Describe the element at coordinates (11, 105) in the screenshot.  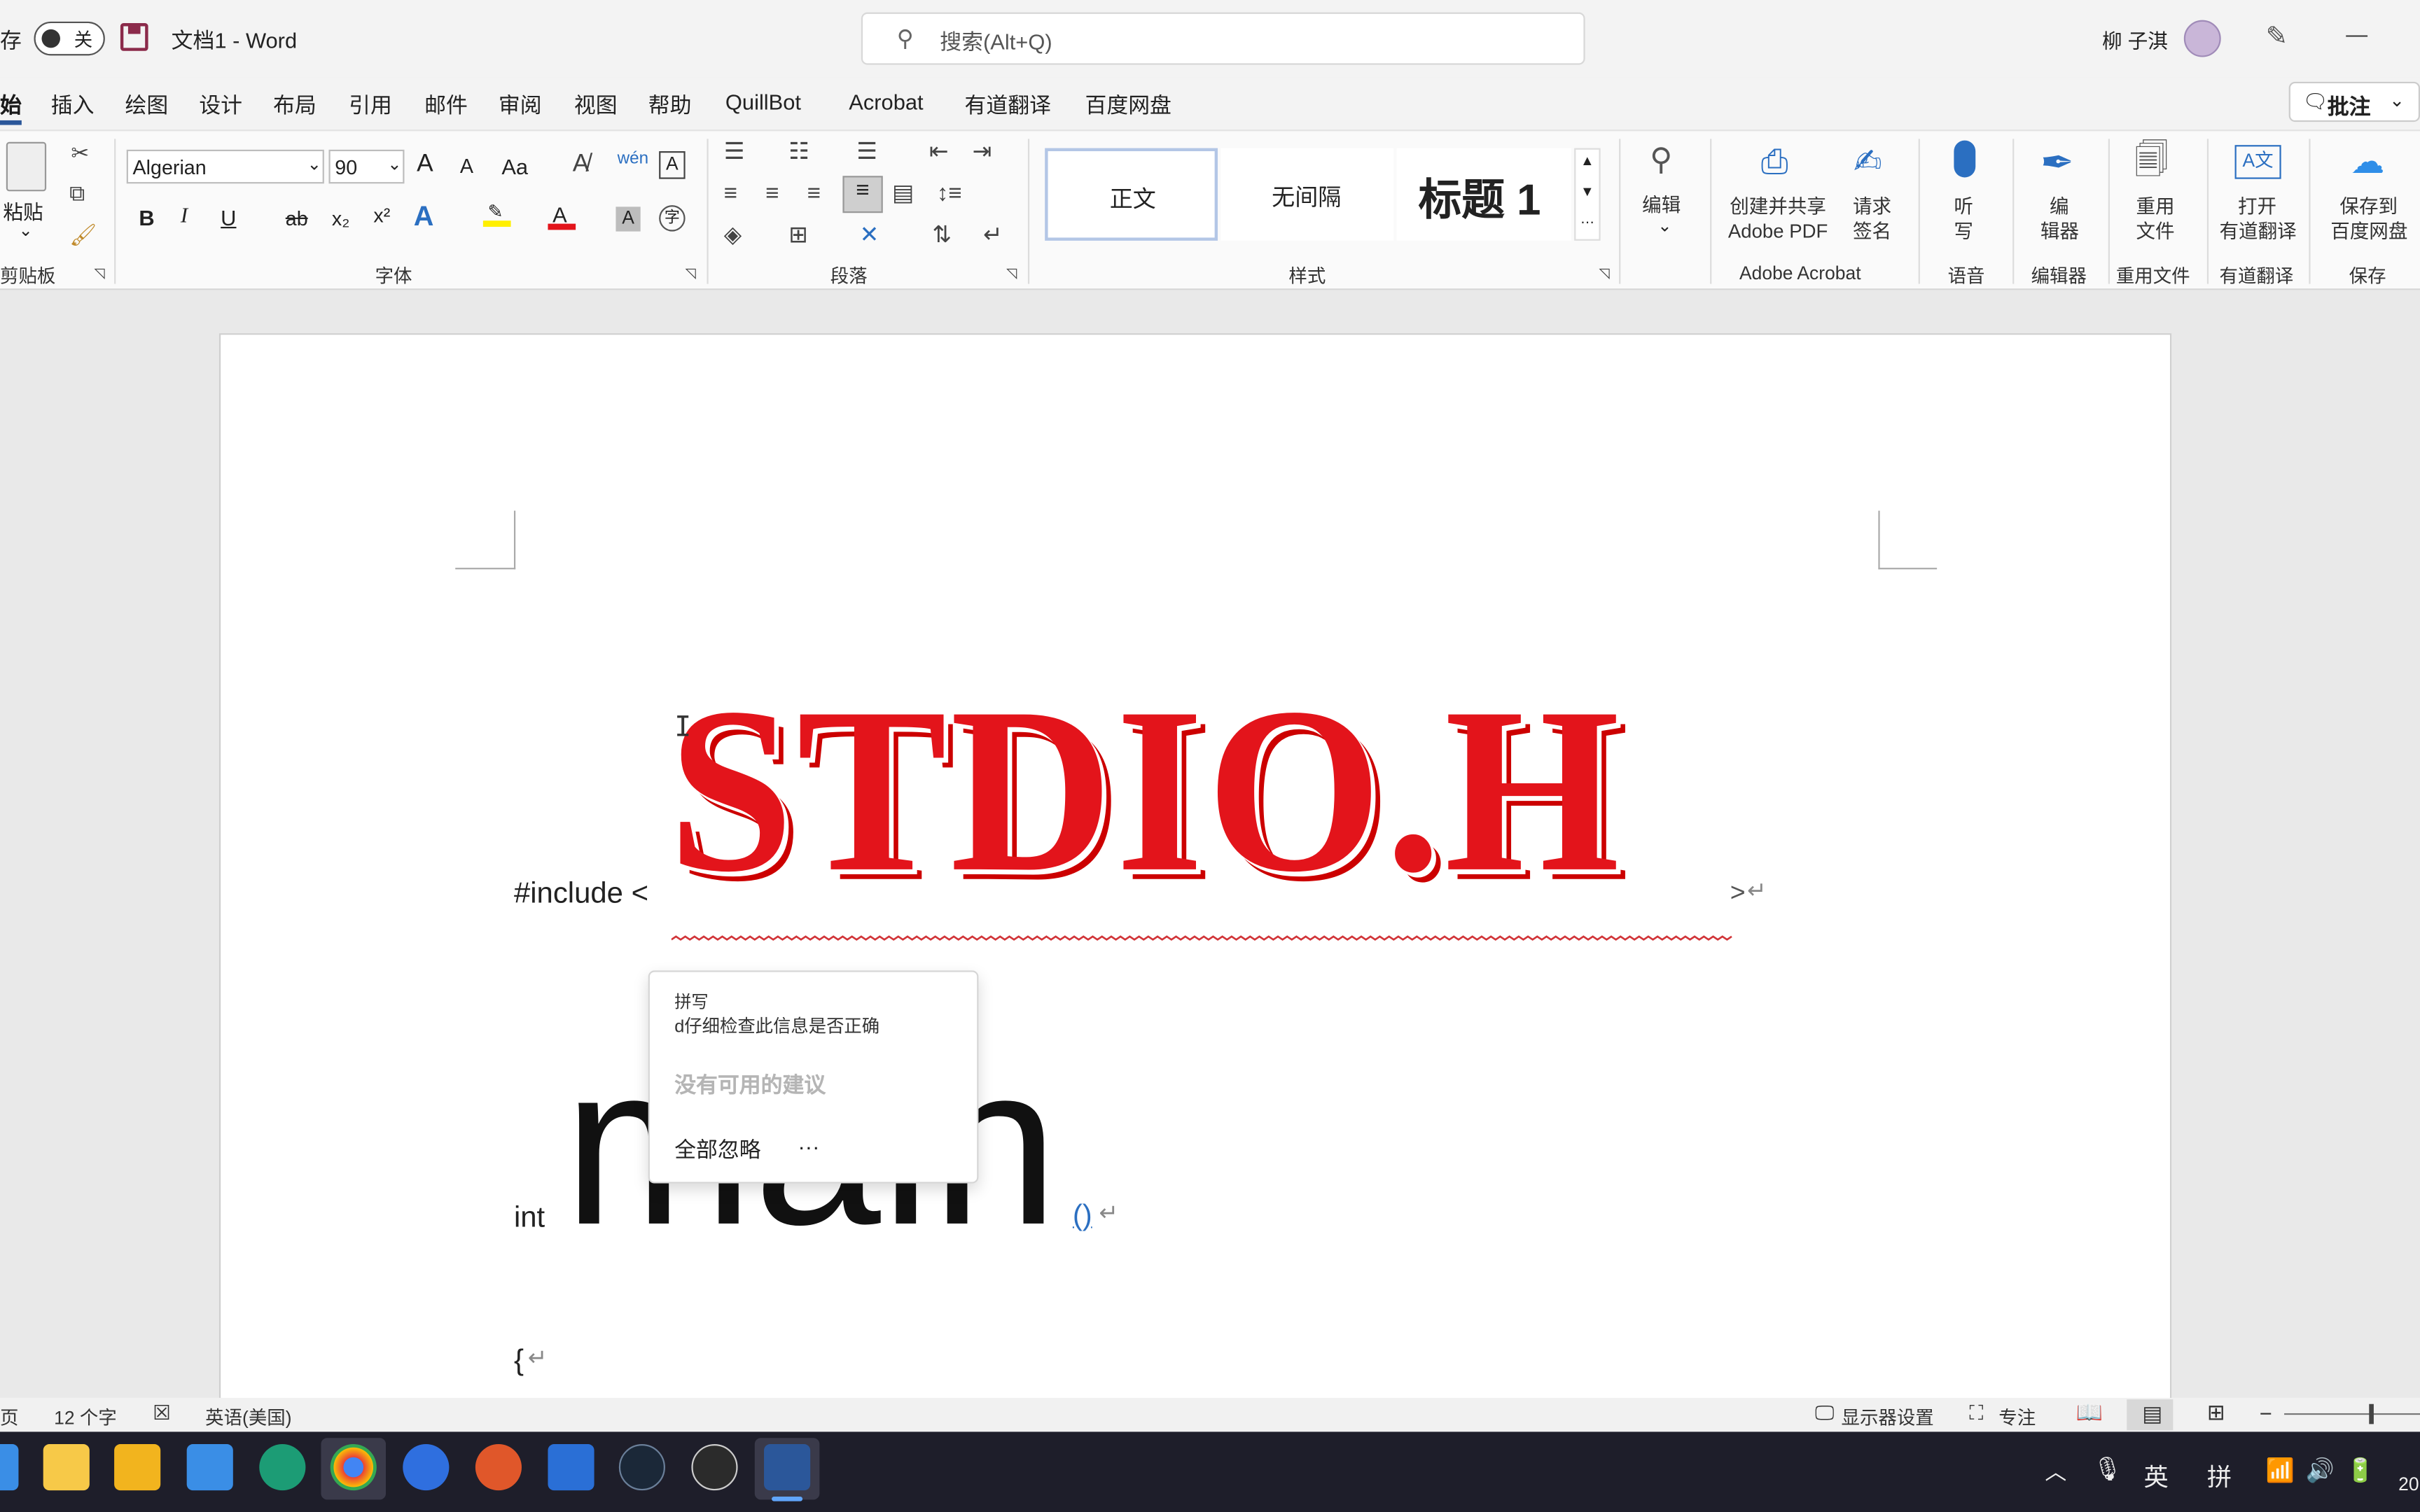
I see `tab-home: 始` at that location.